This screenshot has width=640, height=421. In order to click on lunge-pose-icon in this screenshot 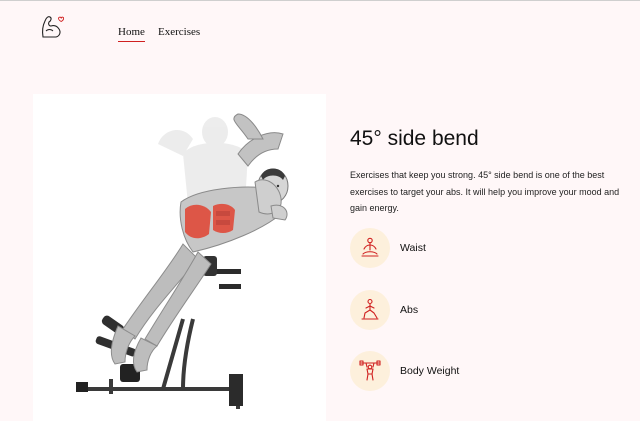, I will do `click(370, 309)`.